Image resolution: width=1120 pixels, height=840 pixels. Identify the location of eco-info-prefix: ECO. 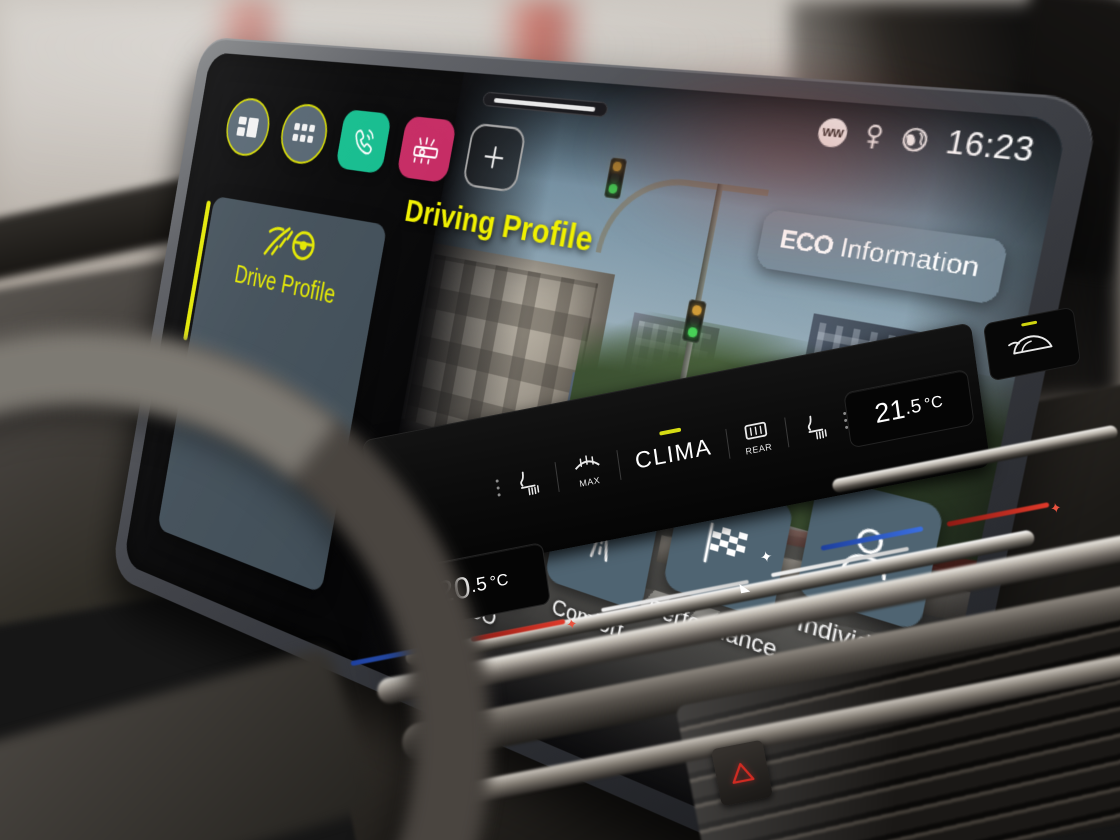
(806, 243).